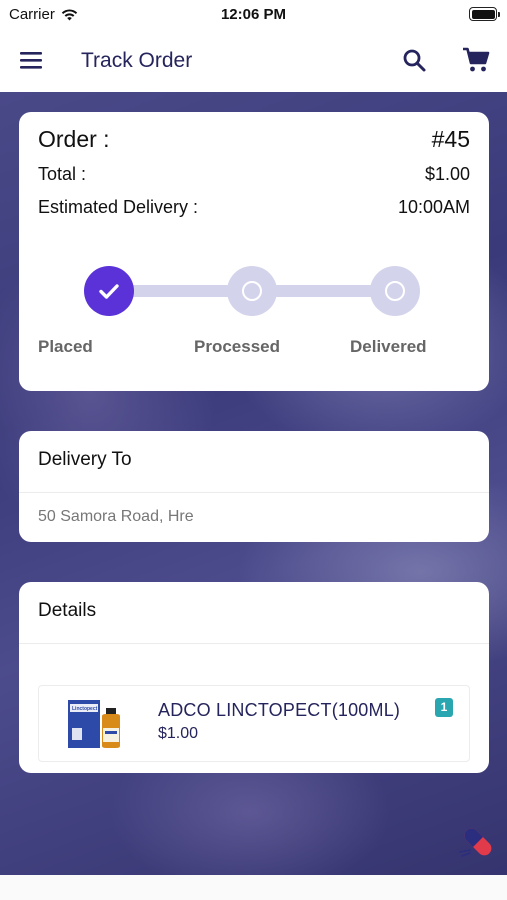  I want to click on delivery-address: 50 Samora Road, Hre, so click(116, 516).